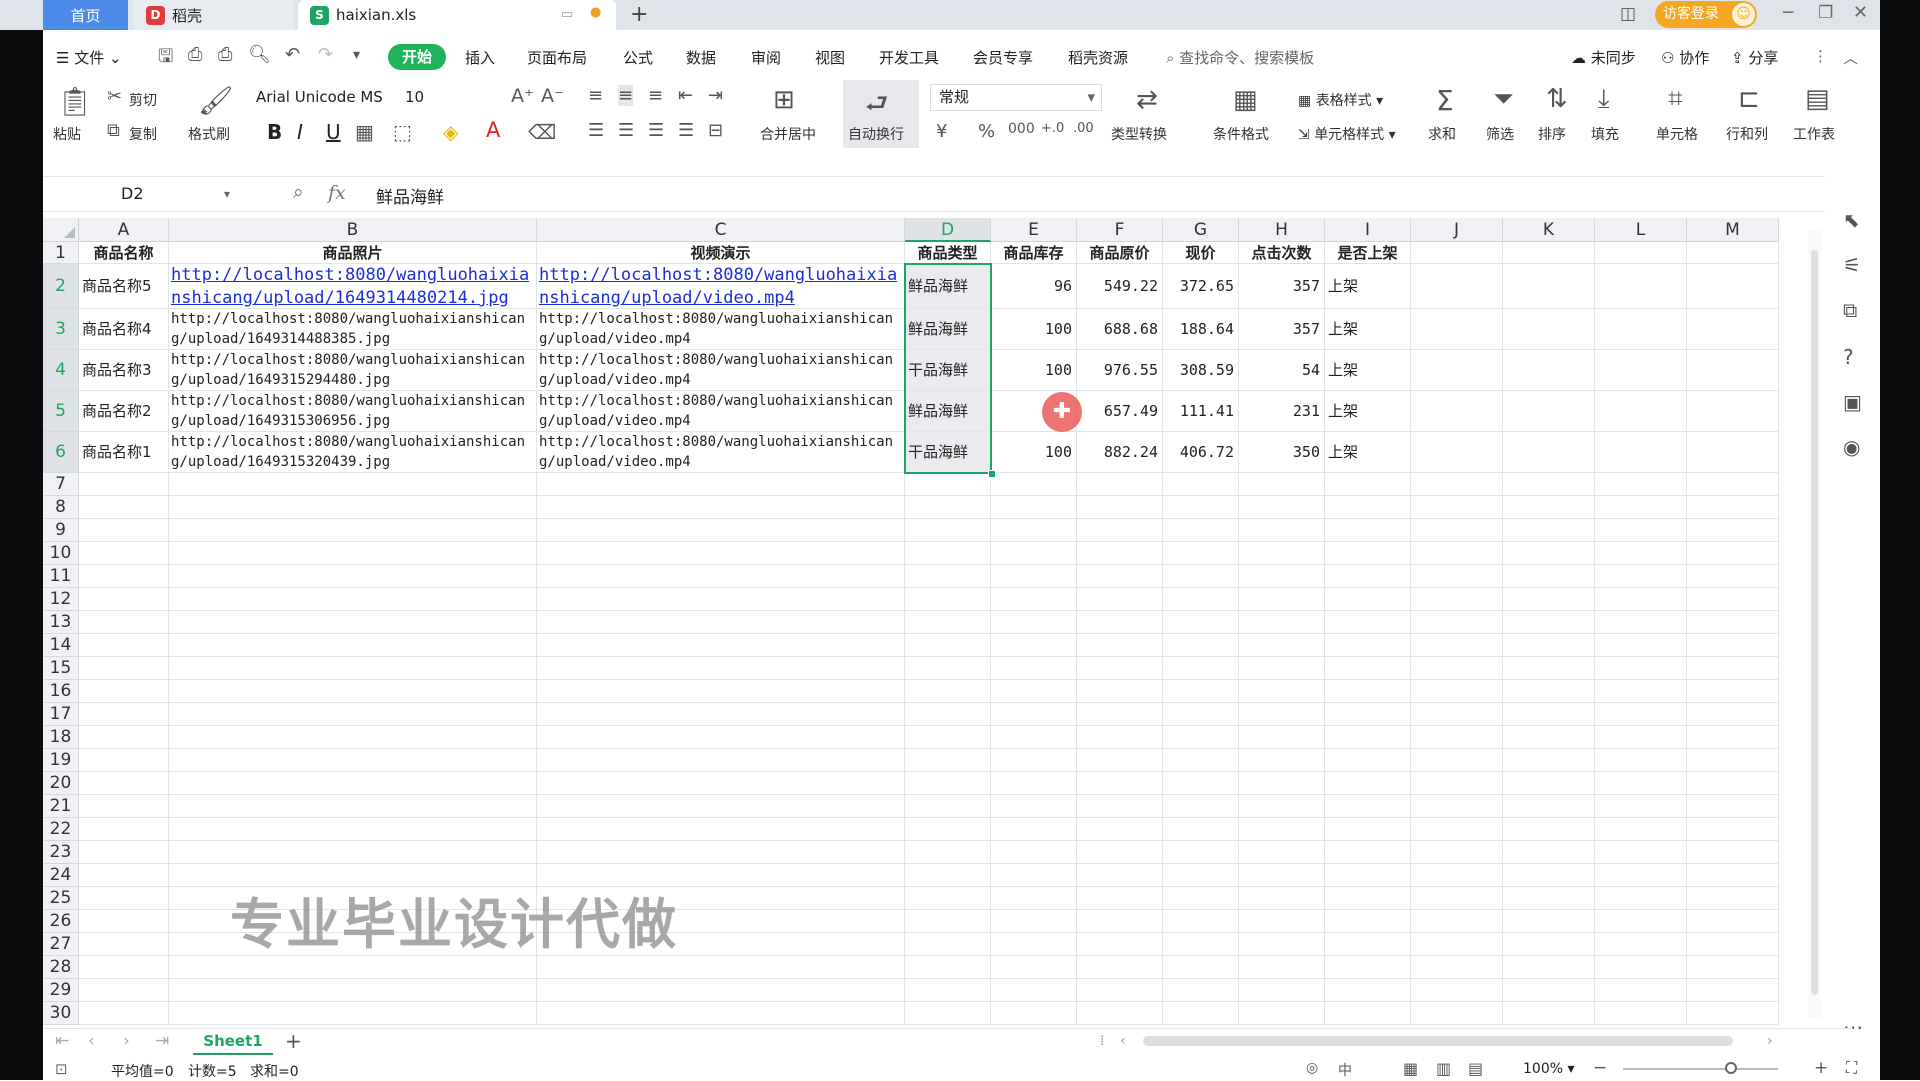 This screenshot has width=1920, height=1081. Describe the element at coordinates (61, 230) in the screenshot. I see `select-all-corner` at that location.